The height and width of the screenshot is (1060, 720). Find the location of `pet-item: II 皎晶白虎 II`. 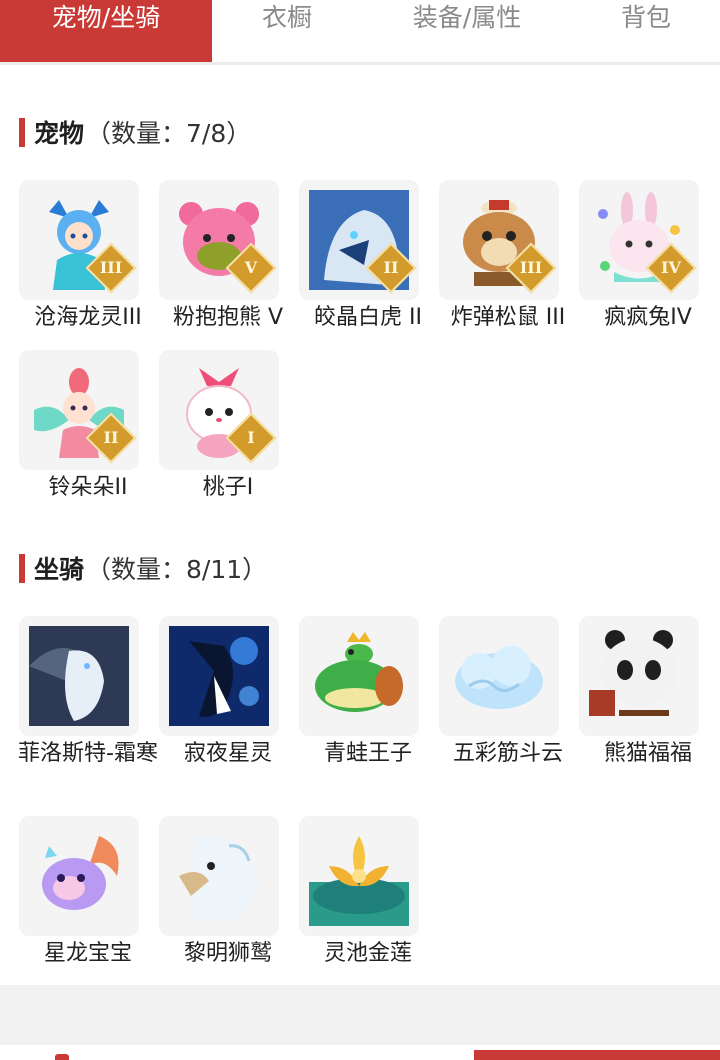

pet-item: II 皎晶白虎 II is located at coordinates (368, 256).